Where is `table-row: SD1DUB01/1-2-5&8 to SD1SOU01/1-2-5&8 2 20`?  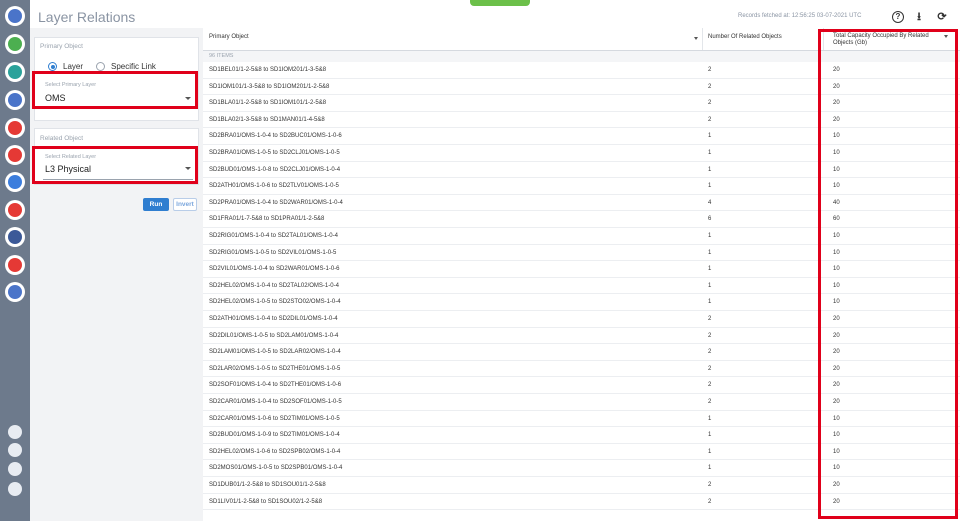 table-row: SD1DUB01/1-2-5&8 to SD1SOU01/1-2-5&8 2 20 is located at coordinates (581, 485).